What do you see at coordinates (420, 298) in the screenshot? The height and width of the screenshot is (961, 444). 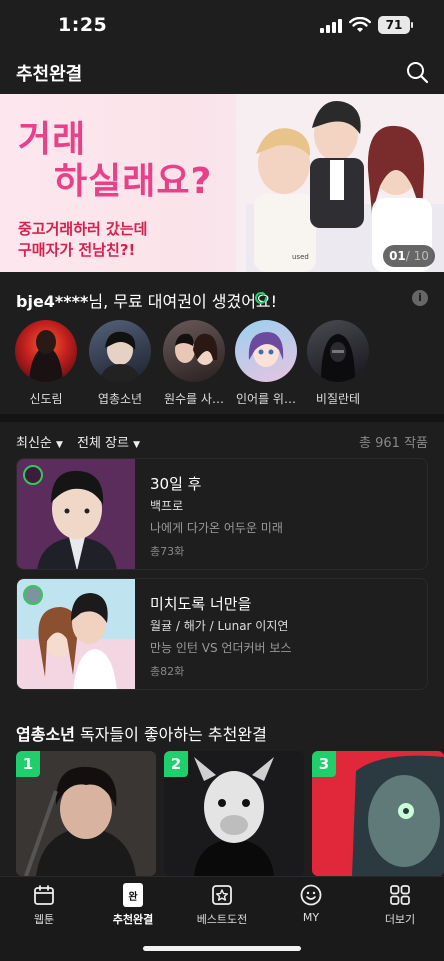 I see `info-icon: i` at bounding box center [420, 298].